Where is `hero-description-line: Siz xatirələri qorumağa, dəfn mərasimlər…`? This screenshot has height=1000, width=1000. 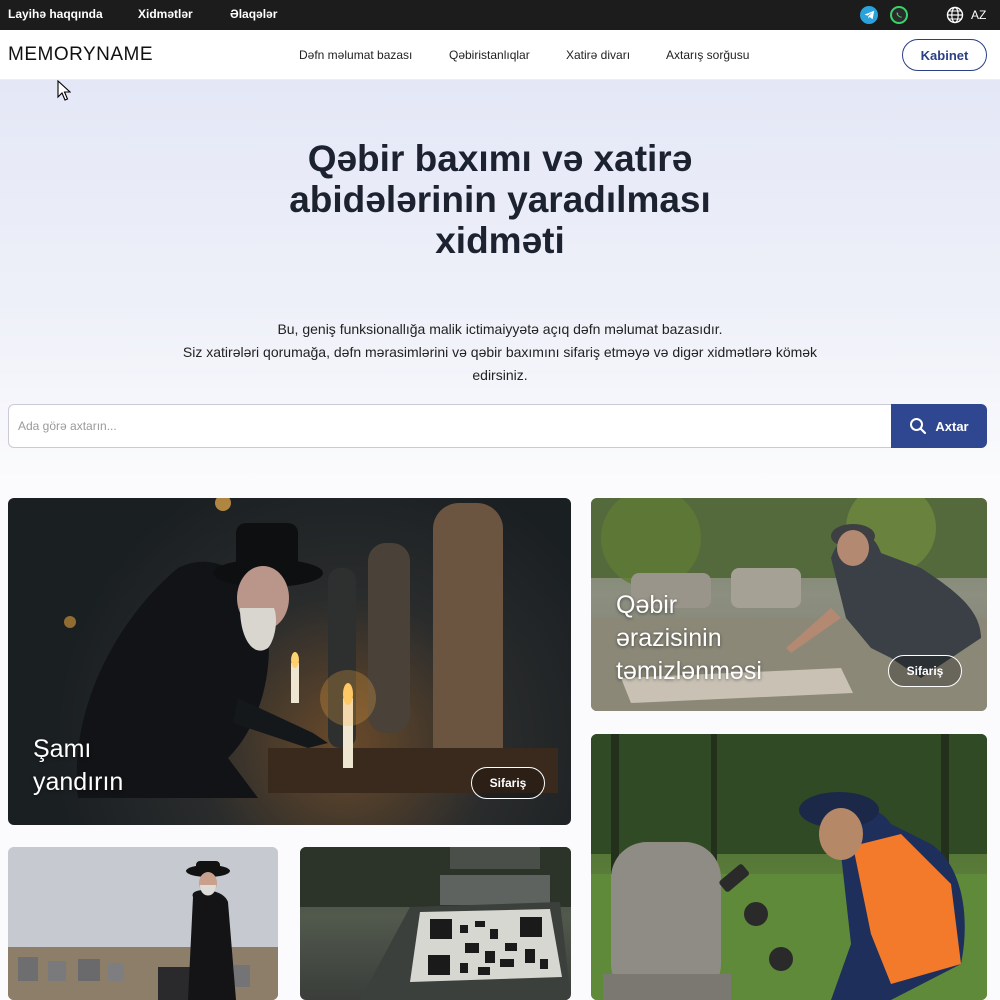
hero-description-line: Siz xatirələri qorumağa, dəfn mərasimlər… is located at coordinates (500, 352).